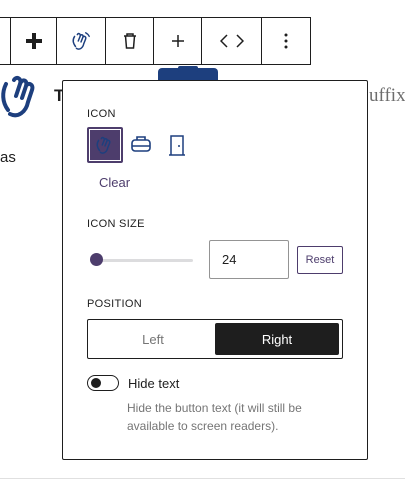 This screenshot has height=497, width=405. What do you see at coordinates (114, 304) in the screenshot?
I see `position-label: POSITION` at bounding box center [114, 304].